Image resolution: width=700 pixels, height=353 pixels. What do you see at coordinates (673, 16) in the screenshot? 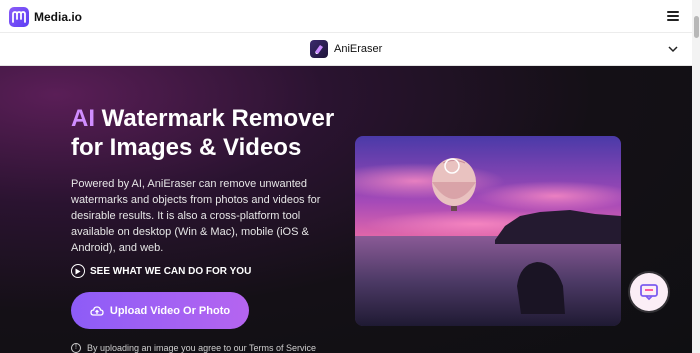
I see `hamburger-menu-icon` at bounding box center [673, 16].